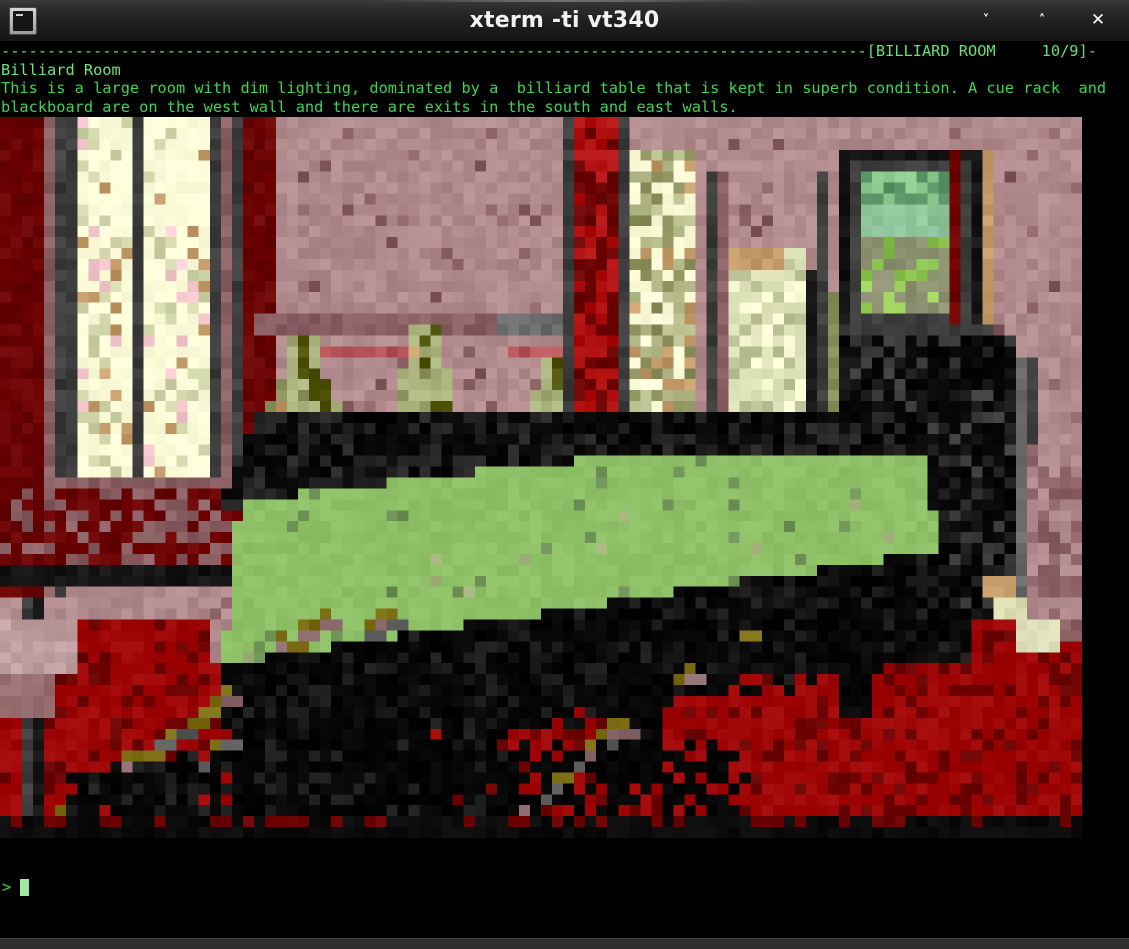 The width and height of the screenshot is (1129, 949). Describe the element at coordinates (61, 69) in the screenshot. I see `room-name-line: Billiard Room` at that location.